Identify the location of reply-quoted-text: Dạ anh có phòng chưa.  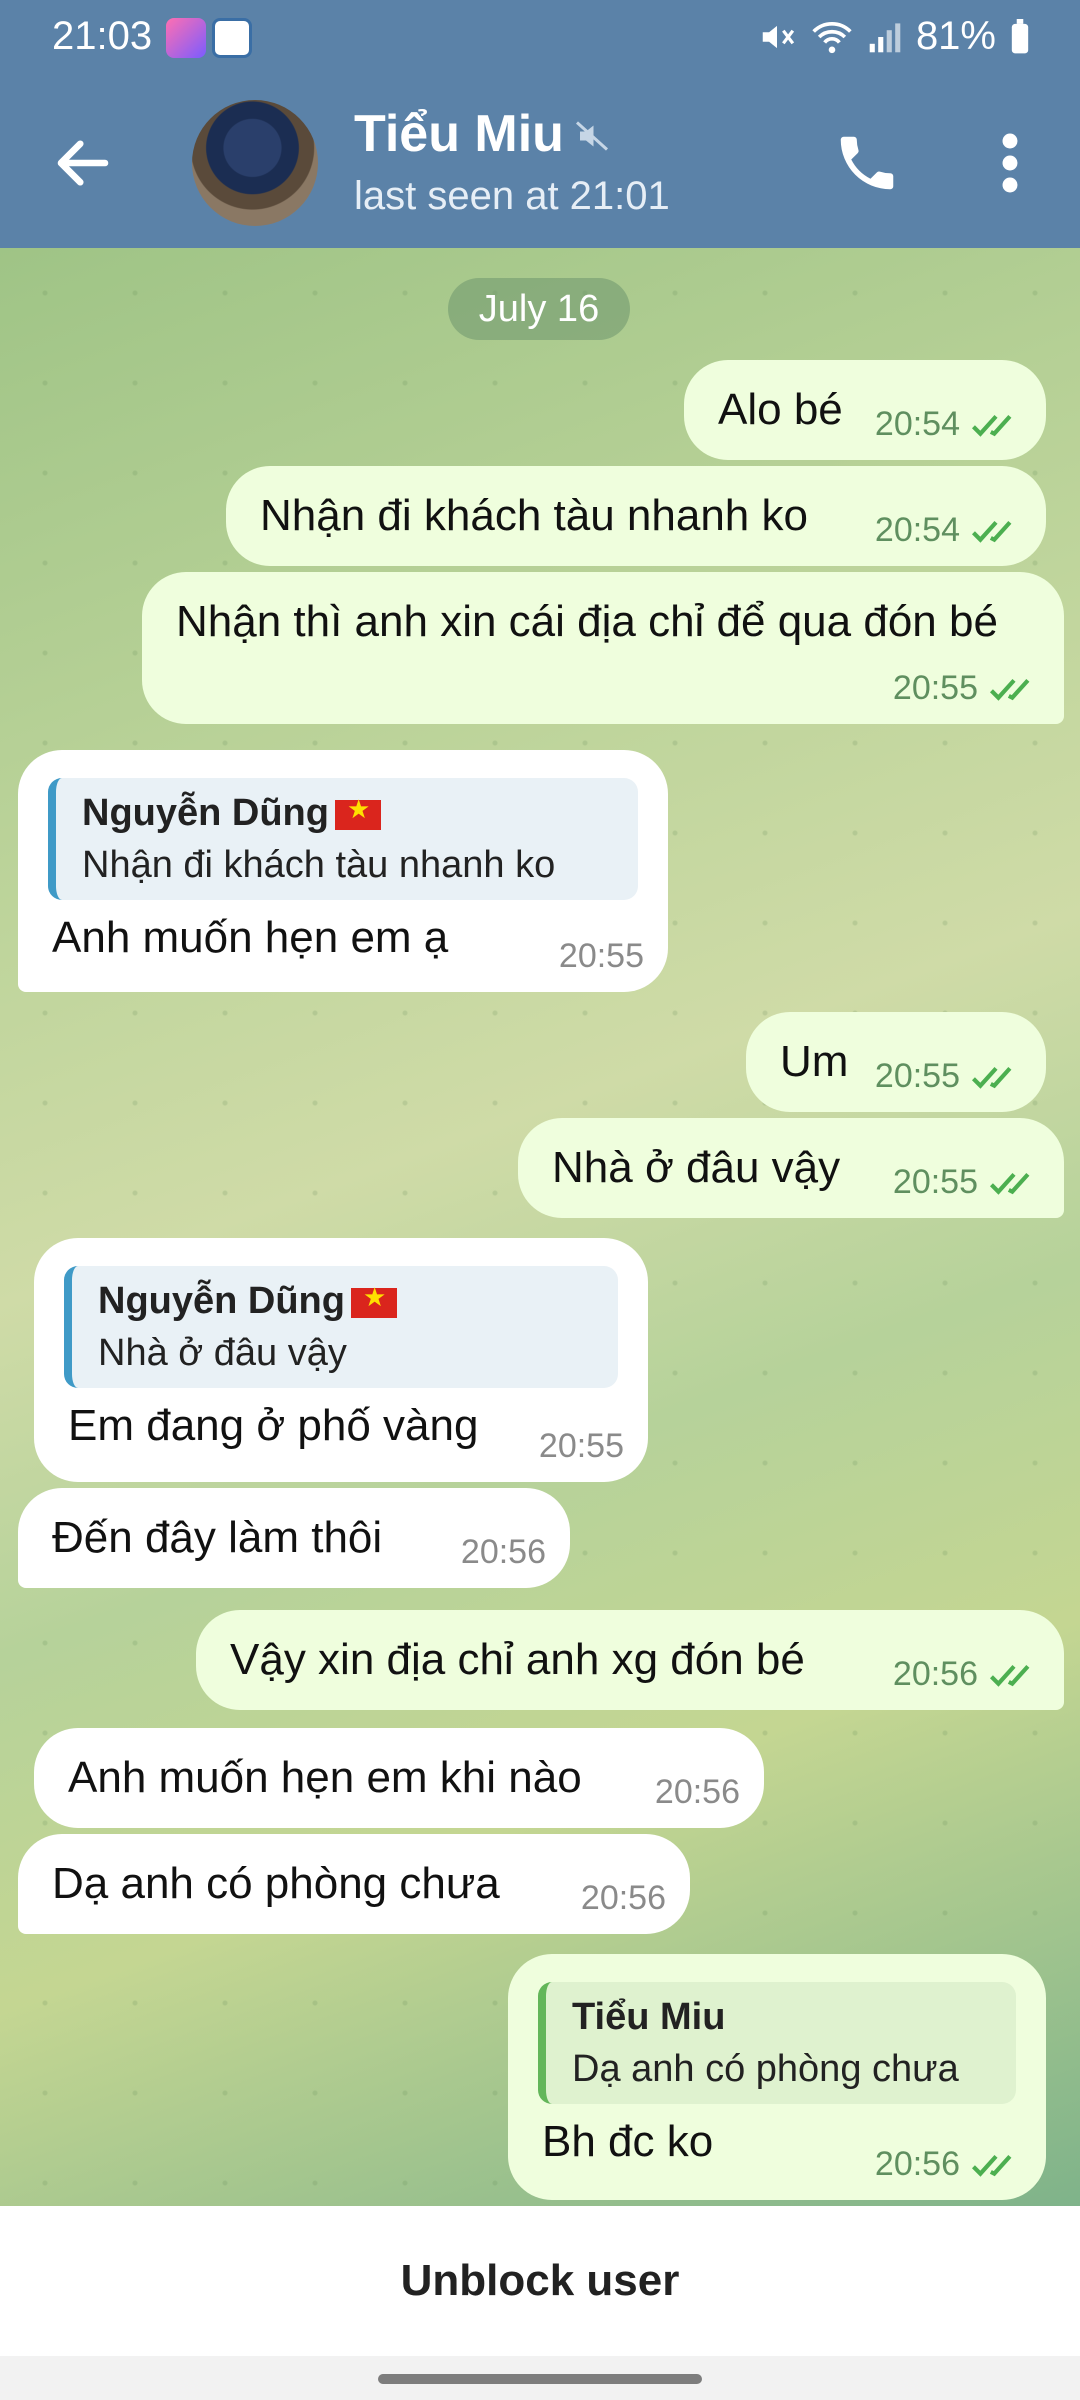
(765, 2069).